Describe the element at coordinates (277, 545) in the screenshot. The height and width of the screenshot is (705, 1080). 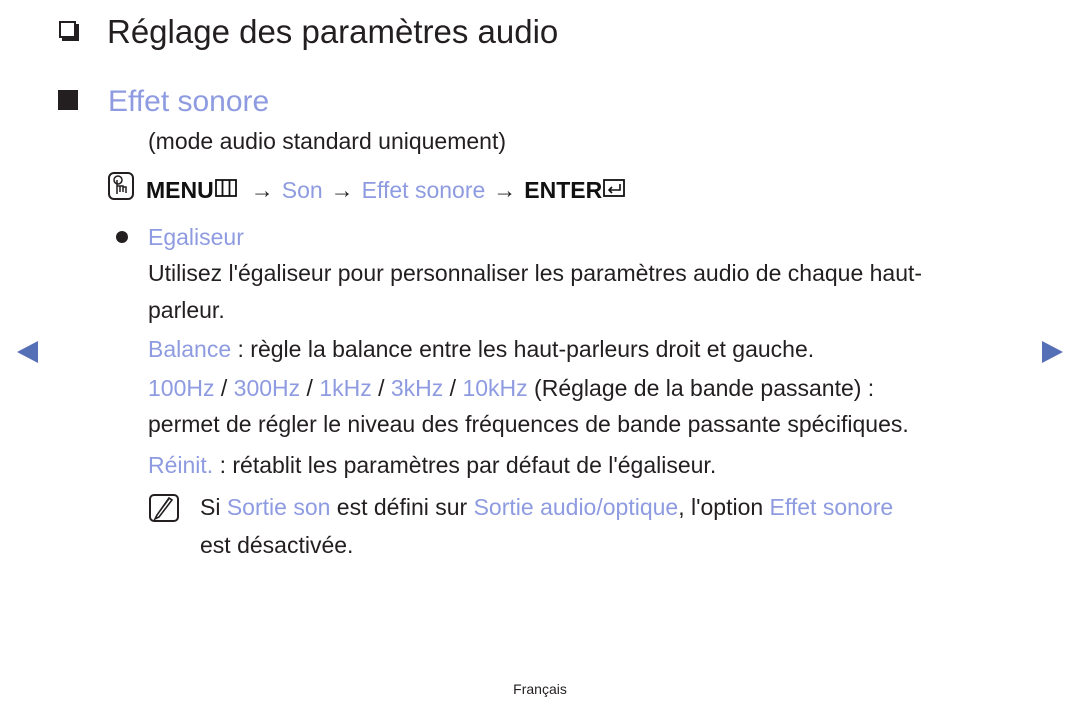
I see `note-line2: est désactivée.` at that location.